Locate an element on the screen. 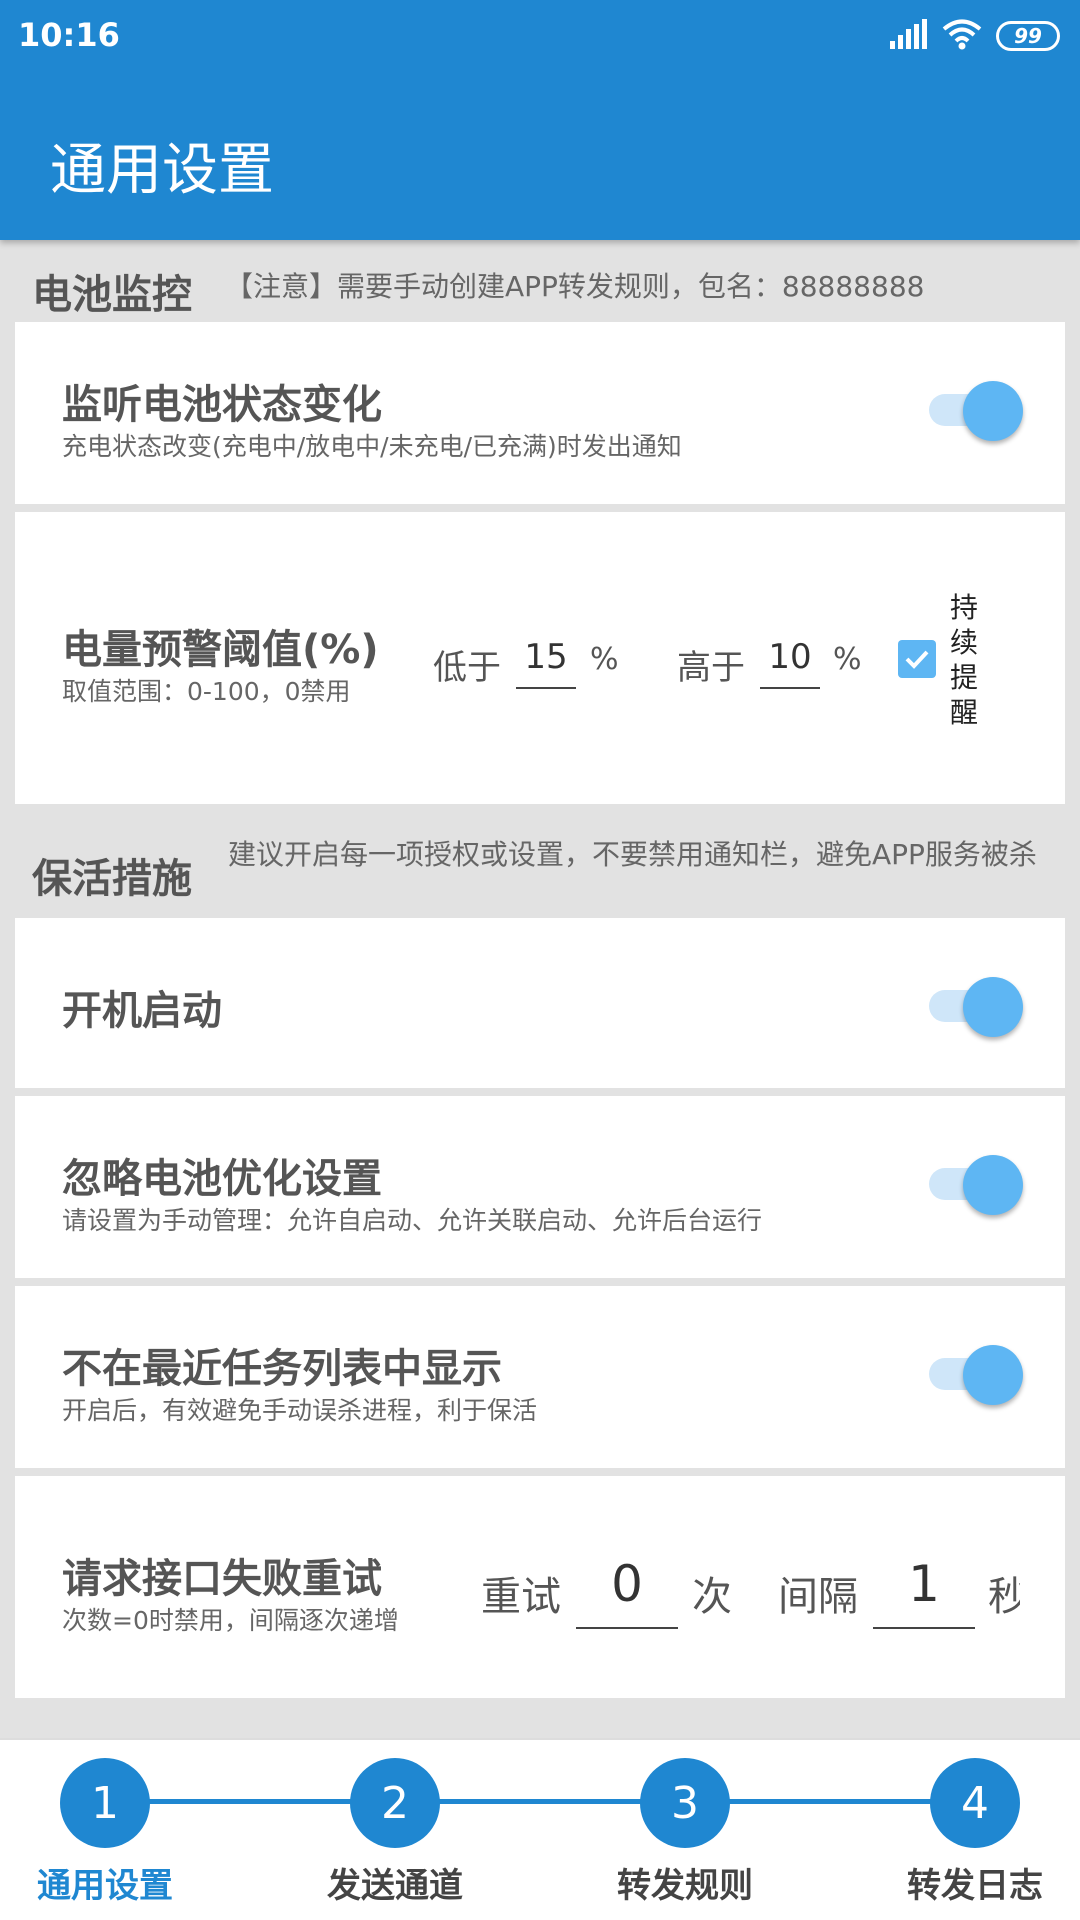  wifi-icon is located at coordinates (962, 36).